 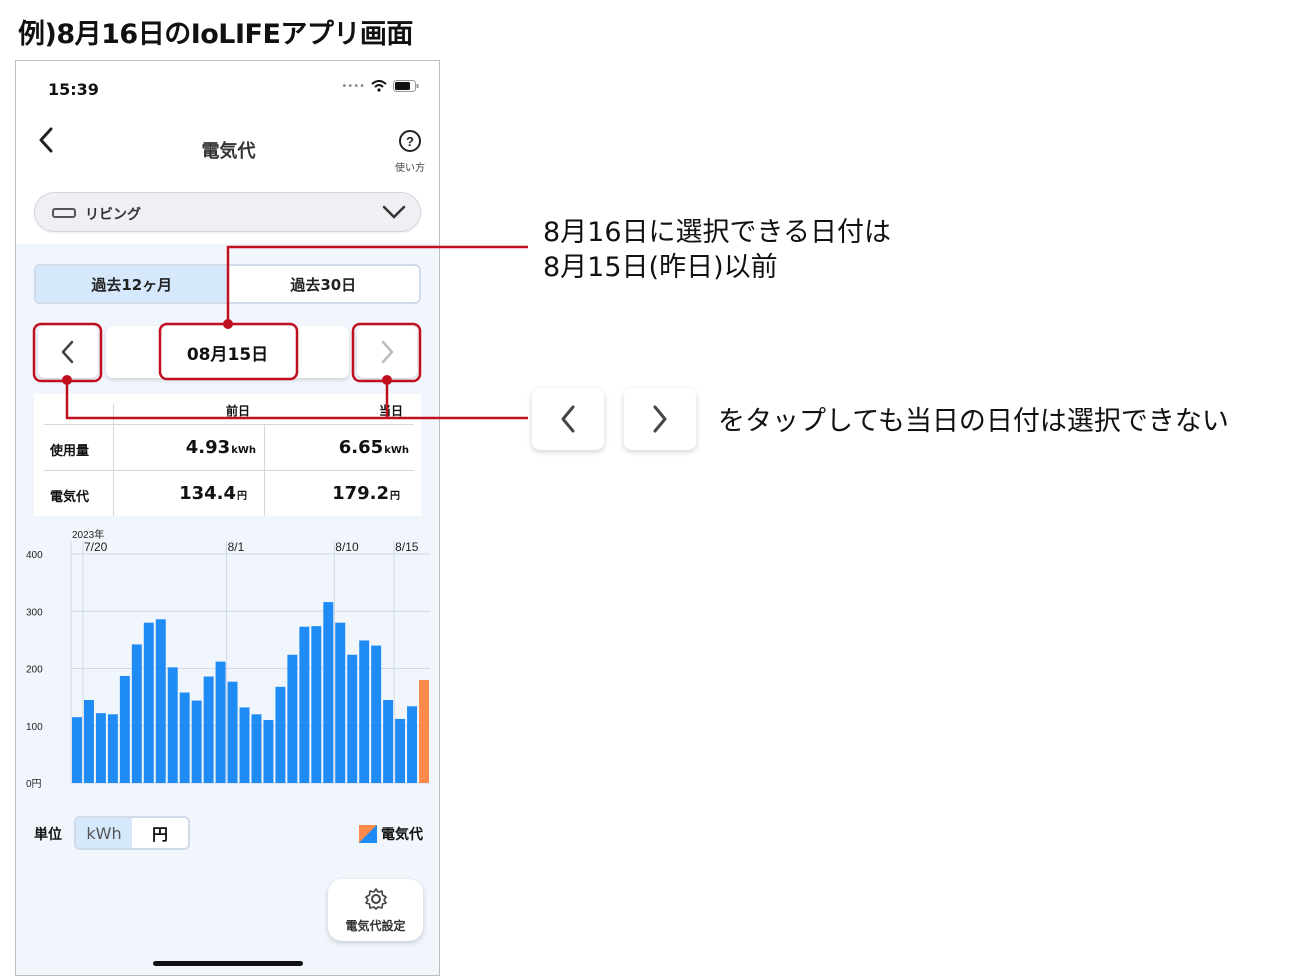 I want to click on chevron-left-icon, so click(x=568, y=419).